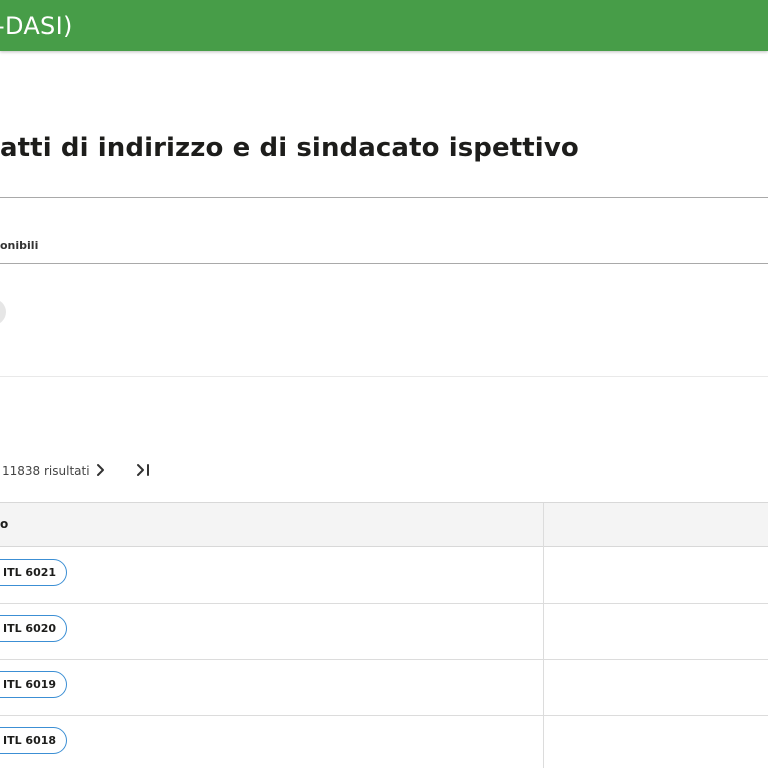 This screenshot has height=768, width=768. I want to click on table-row: ITL 6020, so click(384, 631).